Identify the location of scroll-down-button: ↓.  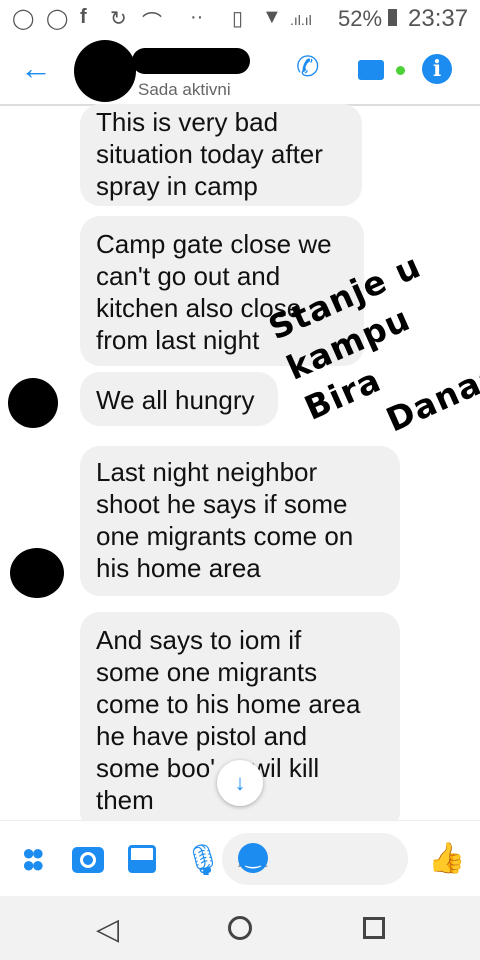
(240, 783).